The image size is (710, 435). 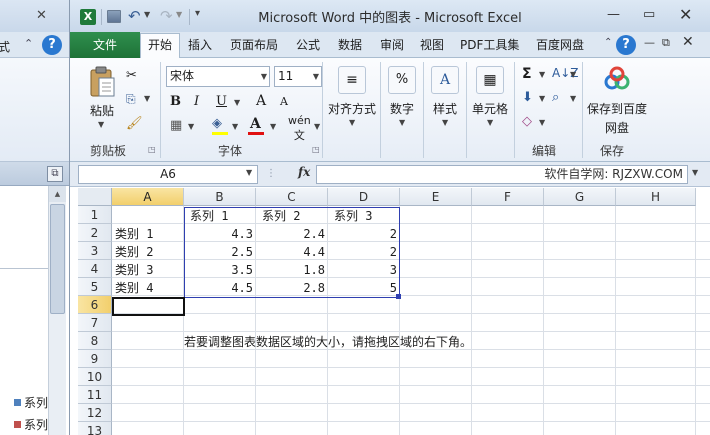 I want to click on word-vertical-scrollbar: ▲, so click(x=57, y=310).